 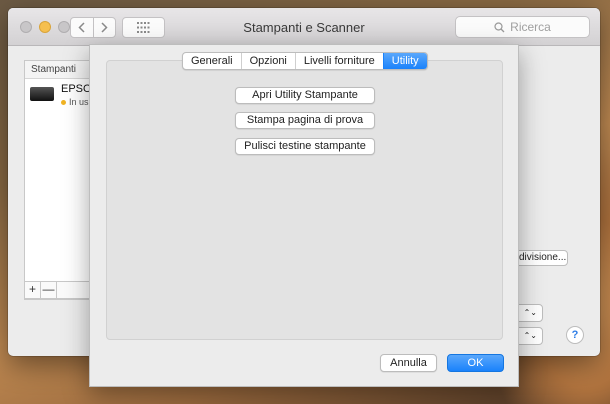 What do you see at coordinates (499, 26) in the screenshot?
I see `search-icon` at bounding box center [499, 26].